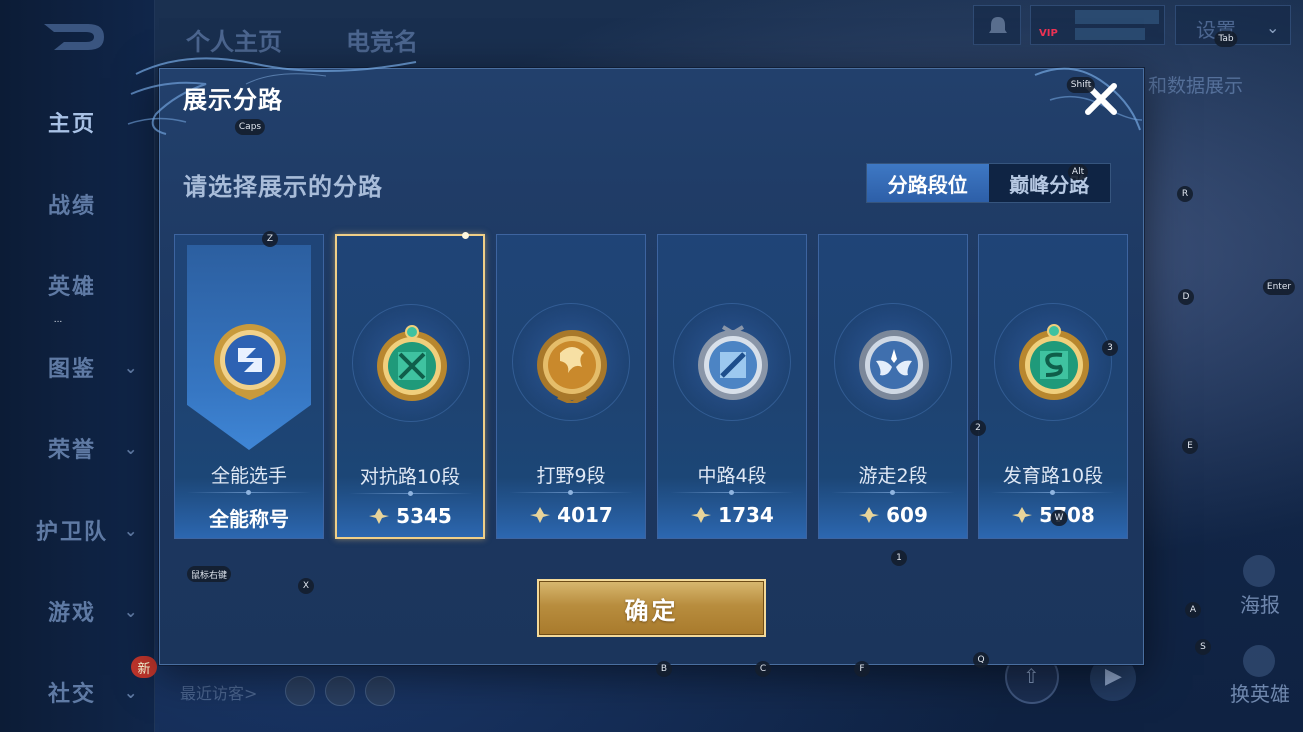 The width and height of the screenshot is (1303, 732). Describe the element at coordinates (1053, 476) in the screenshot. I see `lane-card-name: 发育路10段` at that location.